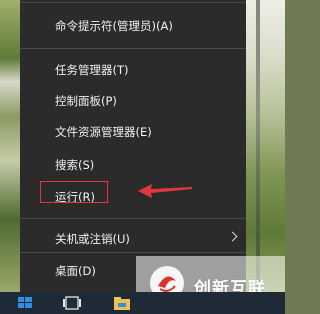  What do you see at coordinates (142, 303) in the screenshot?
I see `taskbar` at bounding box center [142, 303].